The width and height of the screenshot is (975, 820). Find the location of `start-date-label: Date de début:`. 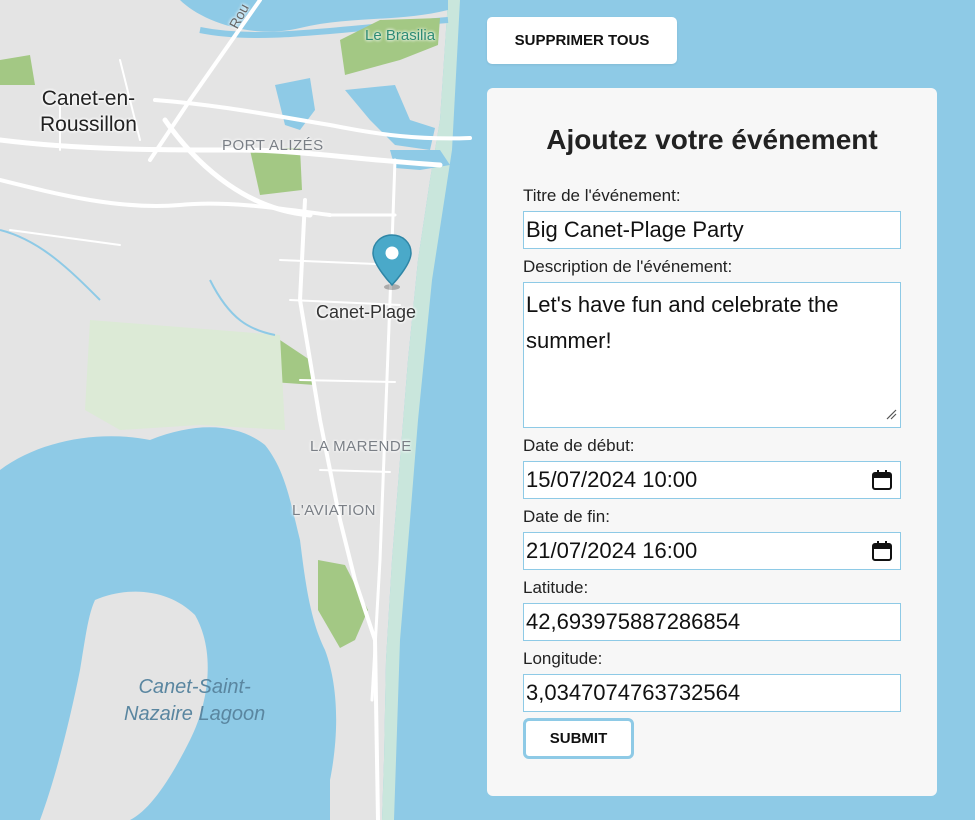

start-date-label: Date de début: is located at coordinates (579, 445).